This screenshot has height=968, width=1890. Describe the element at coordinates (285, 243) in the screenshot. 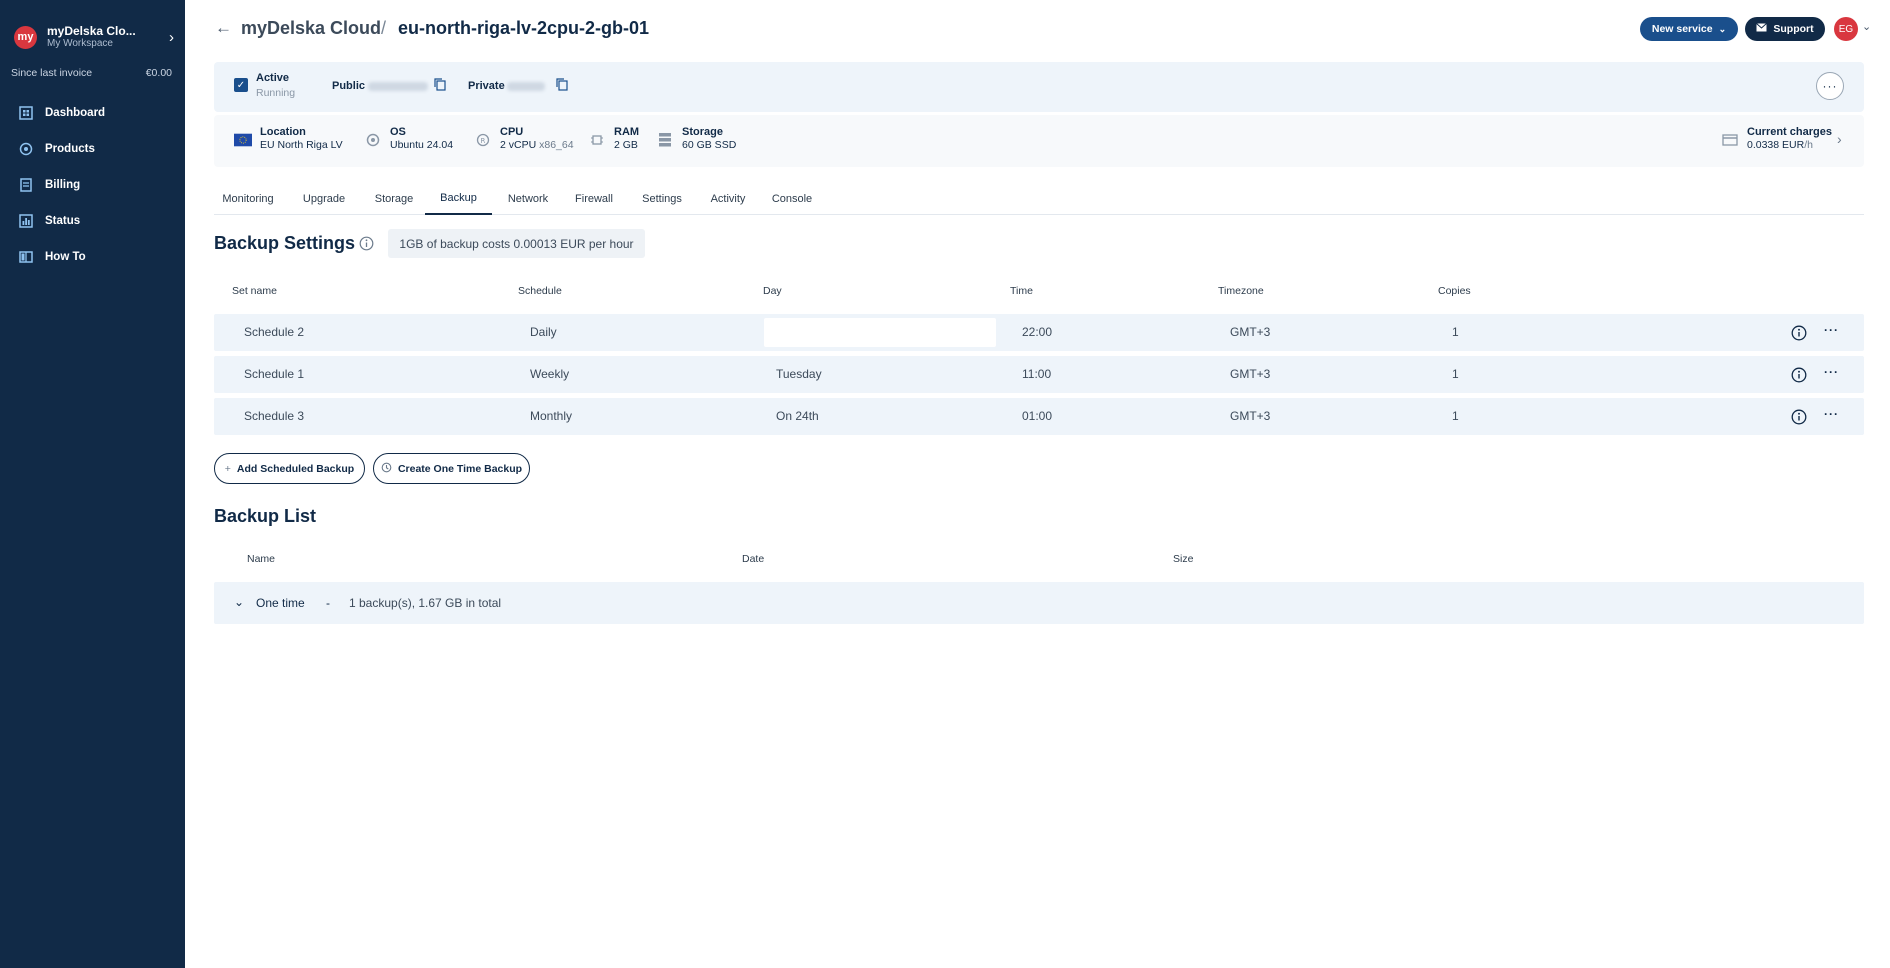

I see `backup-settings-title: Backup Settings` at that location.